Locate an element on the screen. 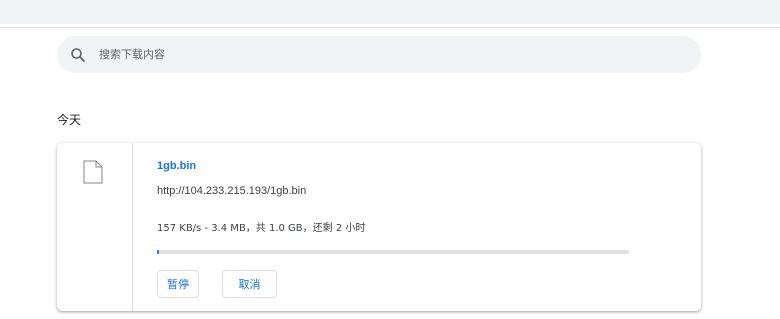 Image resolution: width=780 pixels, height=319 pixels. file-name-link: 1gb.bin is located at coordinates (176, 166).